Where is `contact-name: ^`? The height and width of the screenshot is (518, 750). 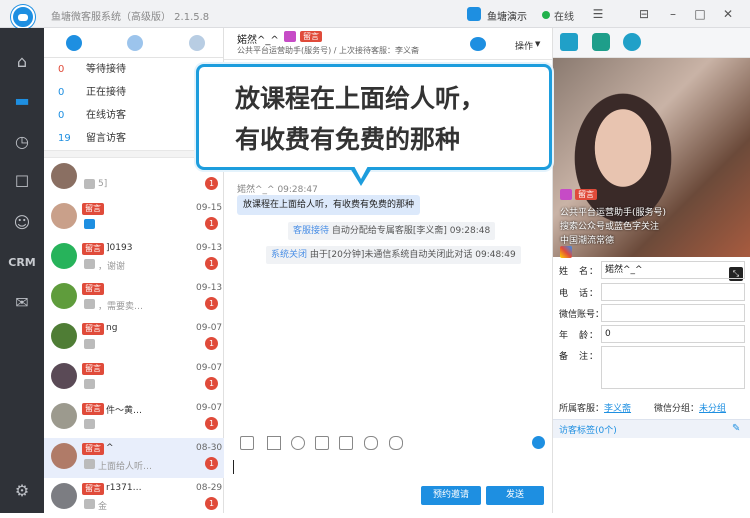
contact-name: ^ is located at coordinates (110, 448).